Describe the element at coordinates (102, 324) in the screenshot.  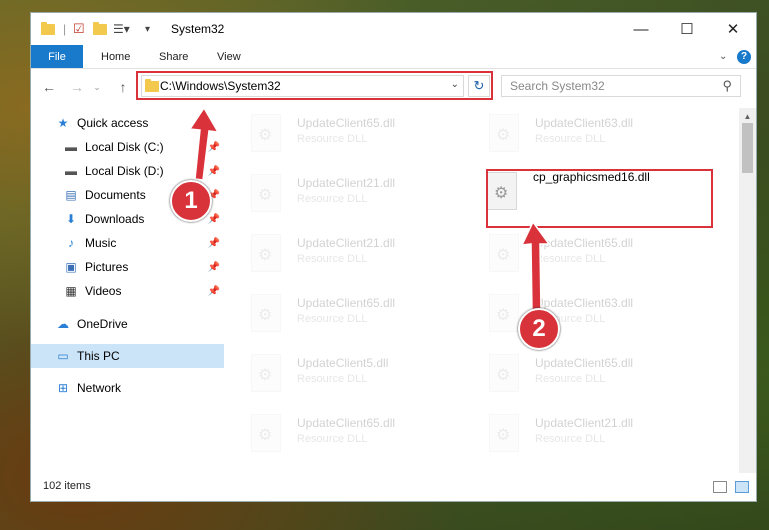
I see `sidebar-item-label: OneDrive` at that location.